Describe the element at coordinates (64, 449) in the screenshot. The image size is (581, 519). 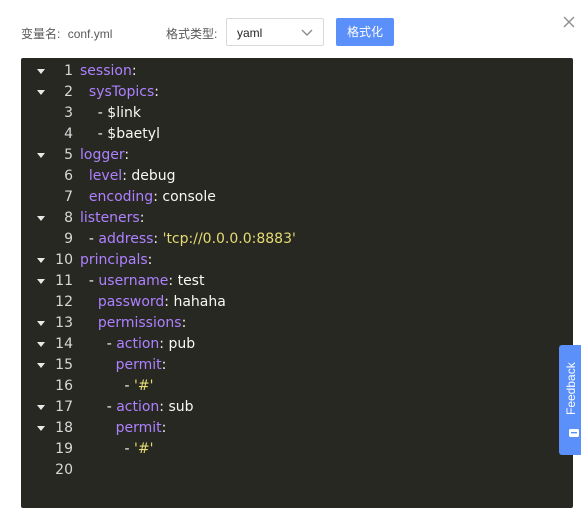
I see `line-number: 19` at that location.